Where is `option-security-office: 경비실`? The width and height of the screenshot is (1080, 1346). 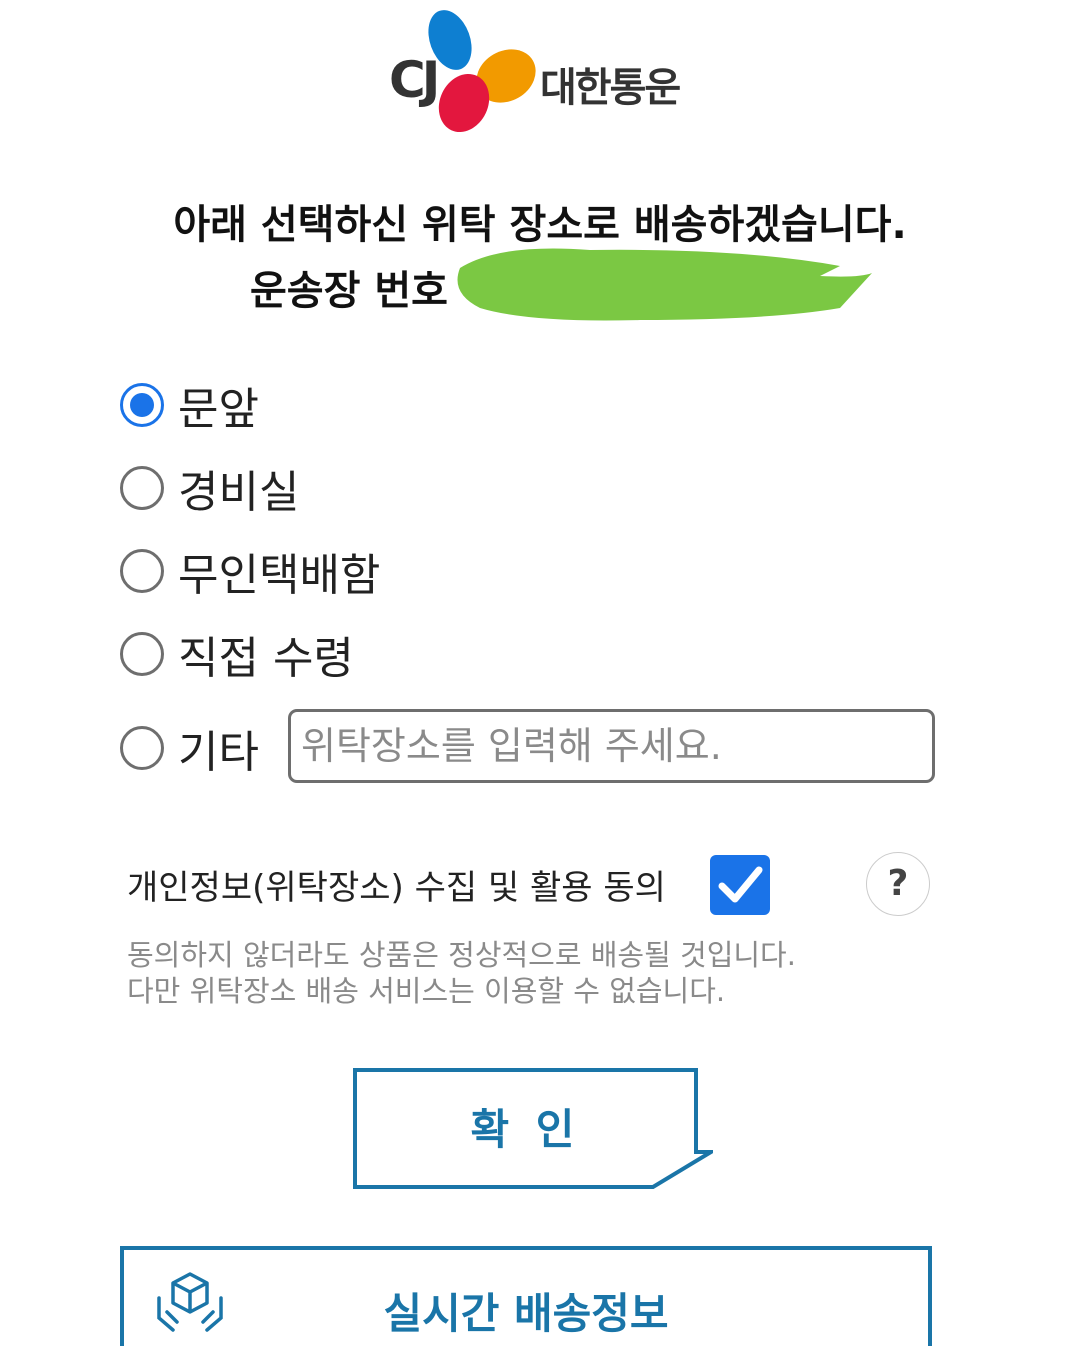
option-security-office: 경비실 is located at coordinates (209, 490).